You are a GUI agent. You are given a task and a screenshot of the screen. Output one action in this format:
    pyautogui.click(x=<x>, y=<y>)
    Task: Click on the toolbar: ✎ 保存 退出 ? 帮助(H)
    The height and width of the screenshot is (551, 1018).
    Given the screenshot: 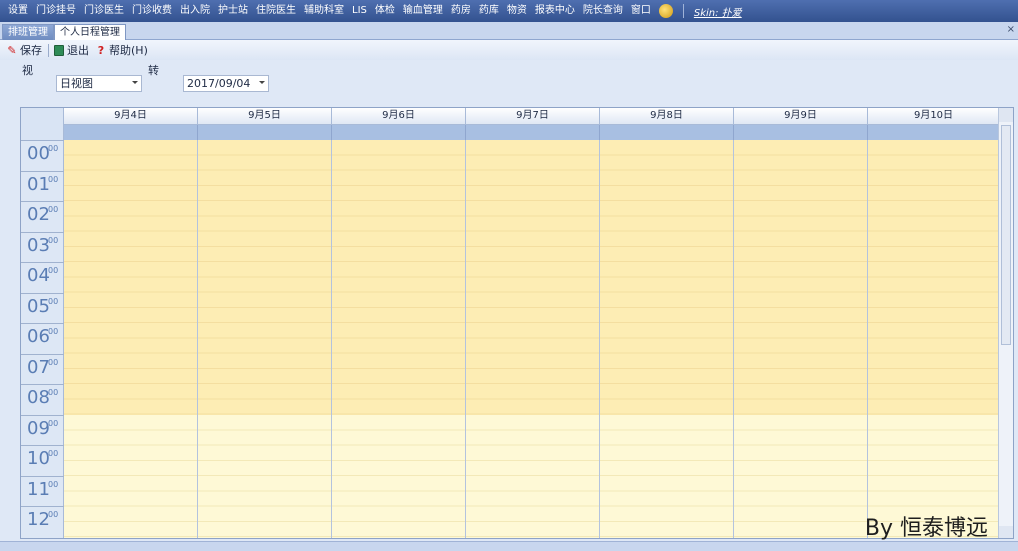 What is the action you would take?
    pyautogui.click(x=509, y=50)
    